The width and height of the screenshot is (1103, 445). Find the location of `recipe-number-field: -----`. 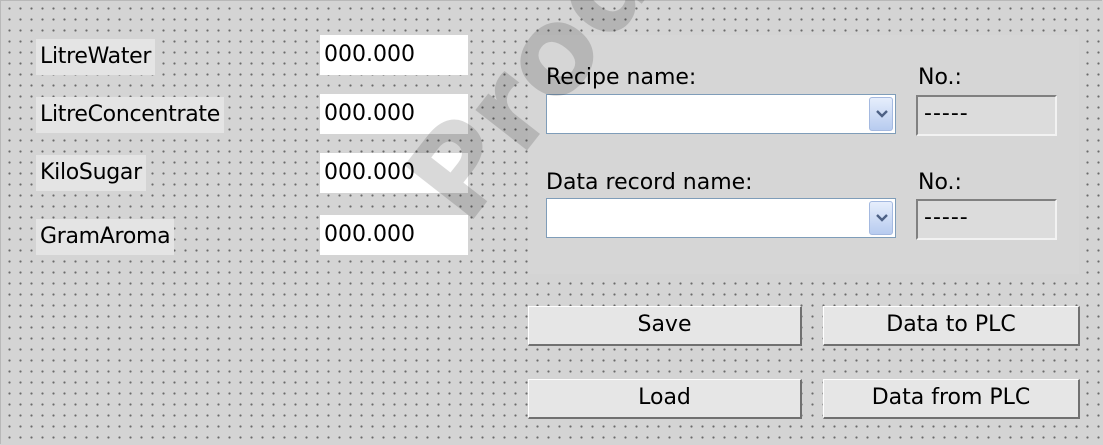

recipe-number-field: ----- is located at coordinates (986, 115).